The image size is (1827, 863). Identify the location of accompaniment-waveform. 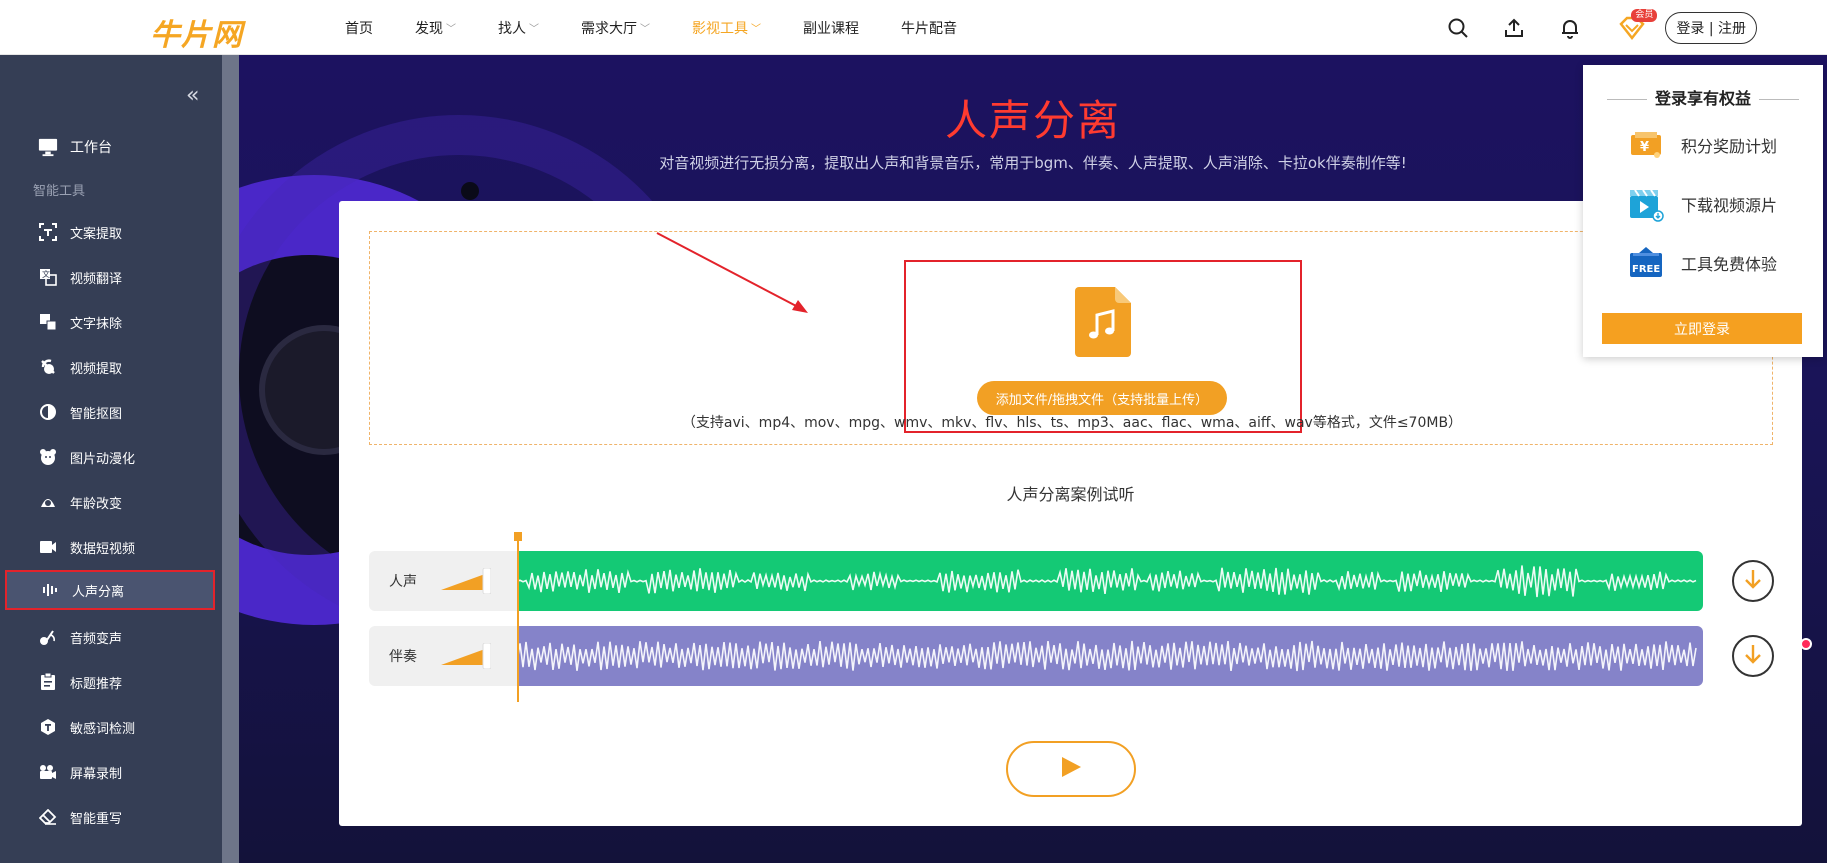
(1110, 656).